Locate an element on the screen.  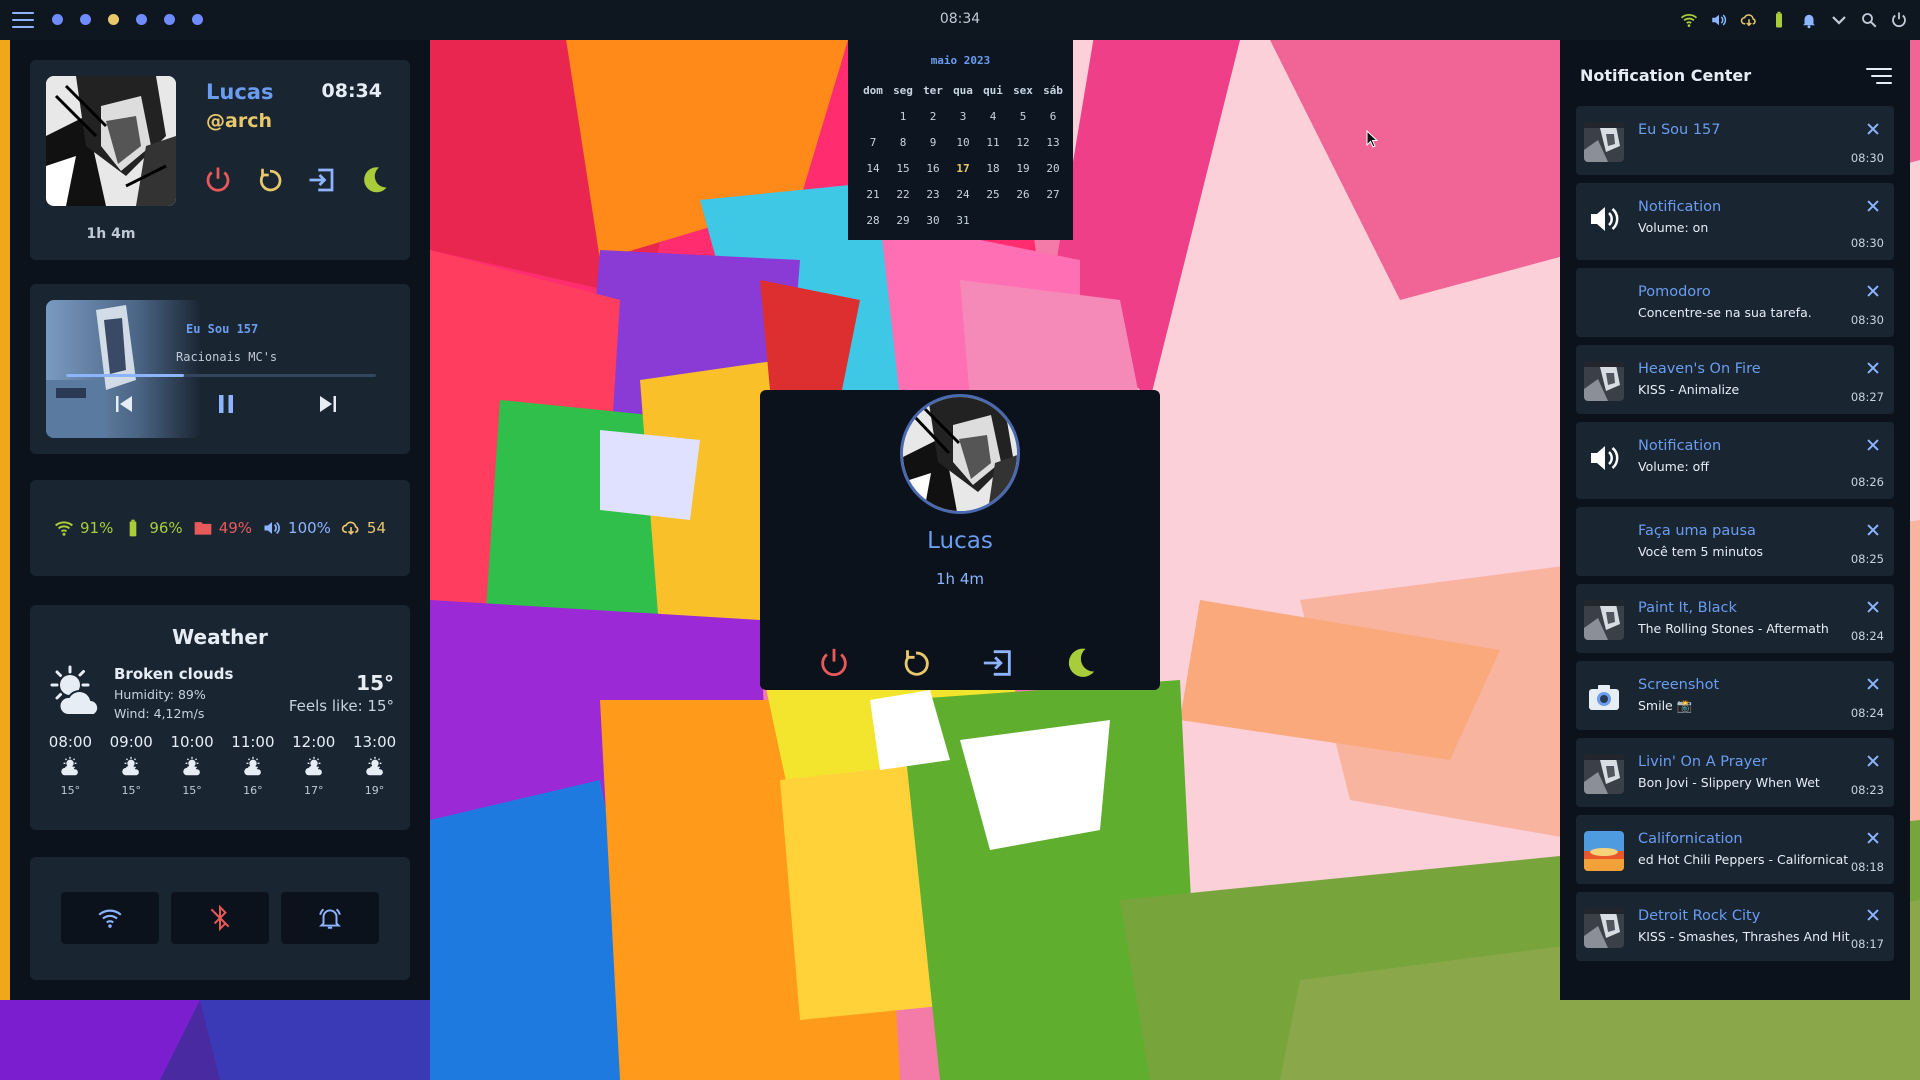
wifi-toggle is located at coordinates (110, 918).